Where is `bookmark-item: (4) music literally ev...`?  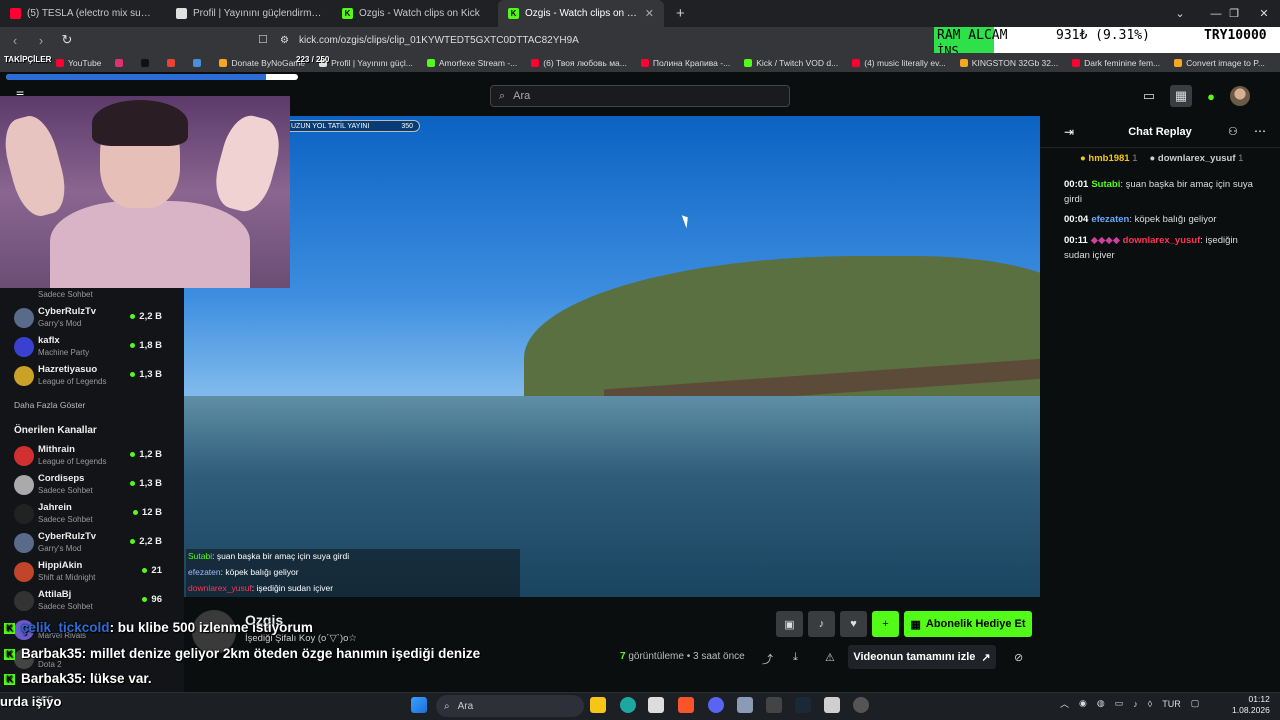
bookmark-item: (4) music literally ev... is located at coordinates (899, 63).